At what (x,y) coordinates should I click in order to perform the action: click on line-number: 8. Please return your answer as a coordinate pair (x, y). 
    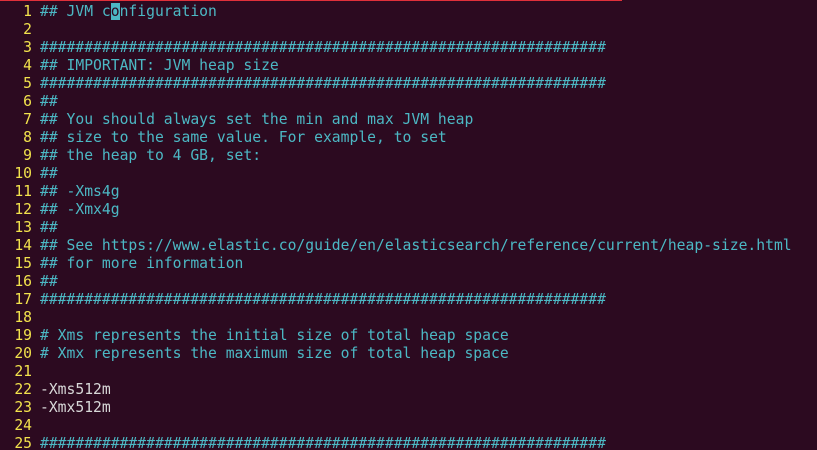
    Looking at the image, I should click on (27, 137).